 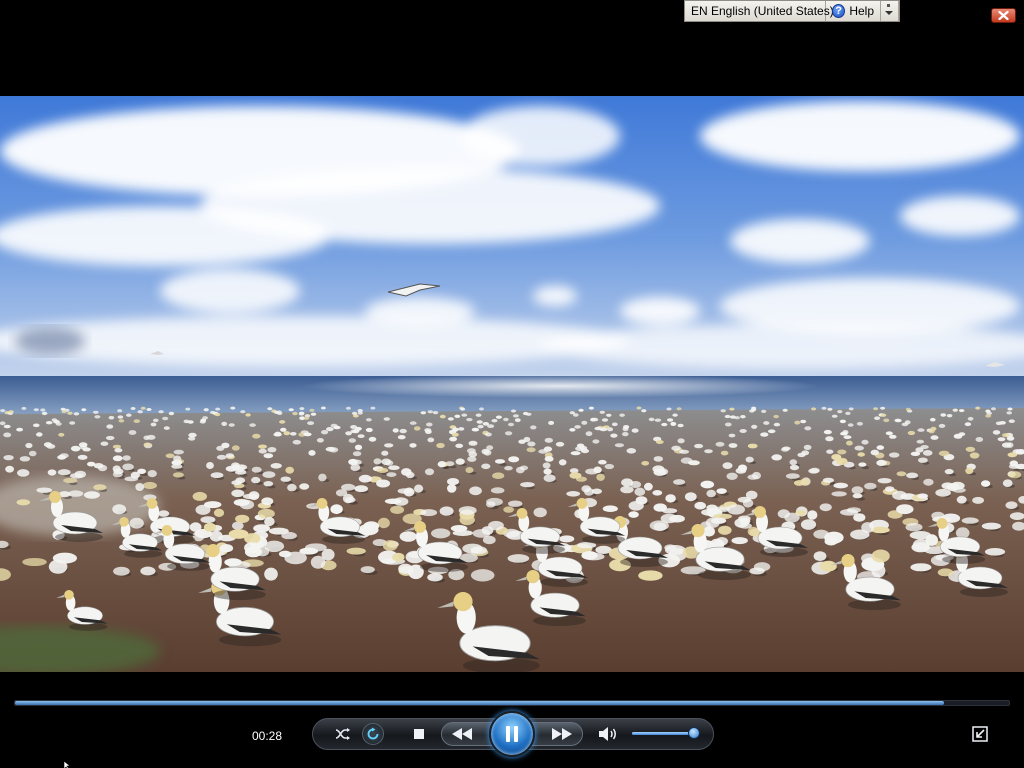 I want to click on grip-icon, so click(x=888, y=5).